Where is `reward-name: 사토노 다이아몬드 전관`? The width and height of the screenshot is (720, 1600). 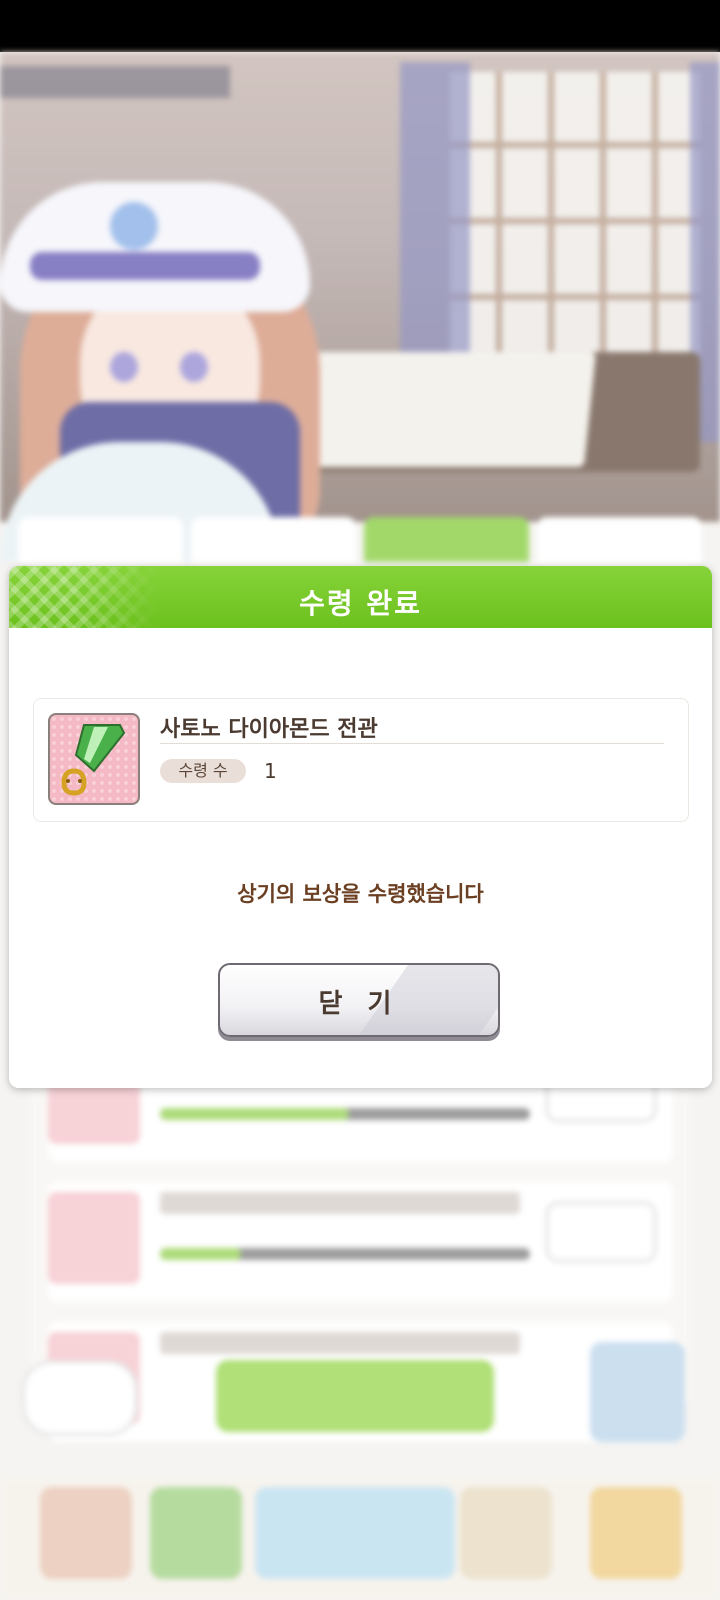 reward-name: 사토노 다이아몬드 전관 is located at coordinates (269, 729).